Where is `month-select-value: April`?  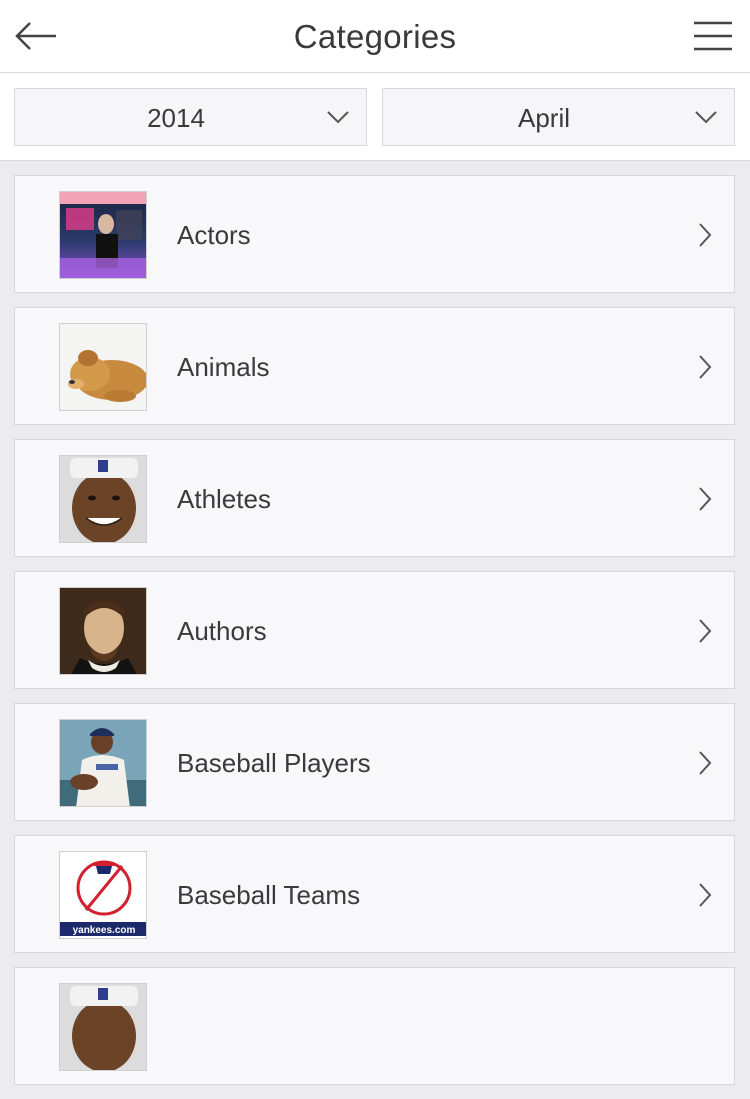 month-select-value: April is located at coordinates (543, 118).